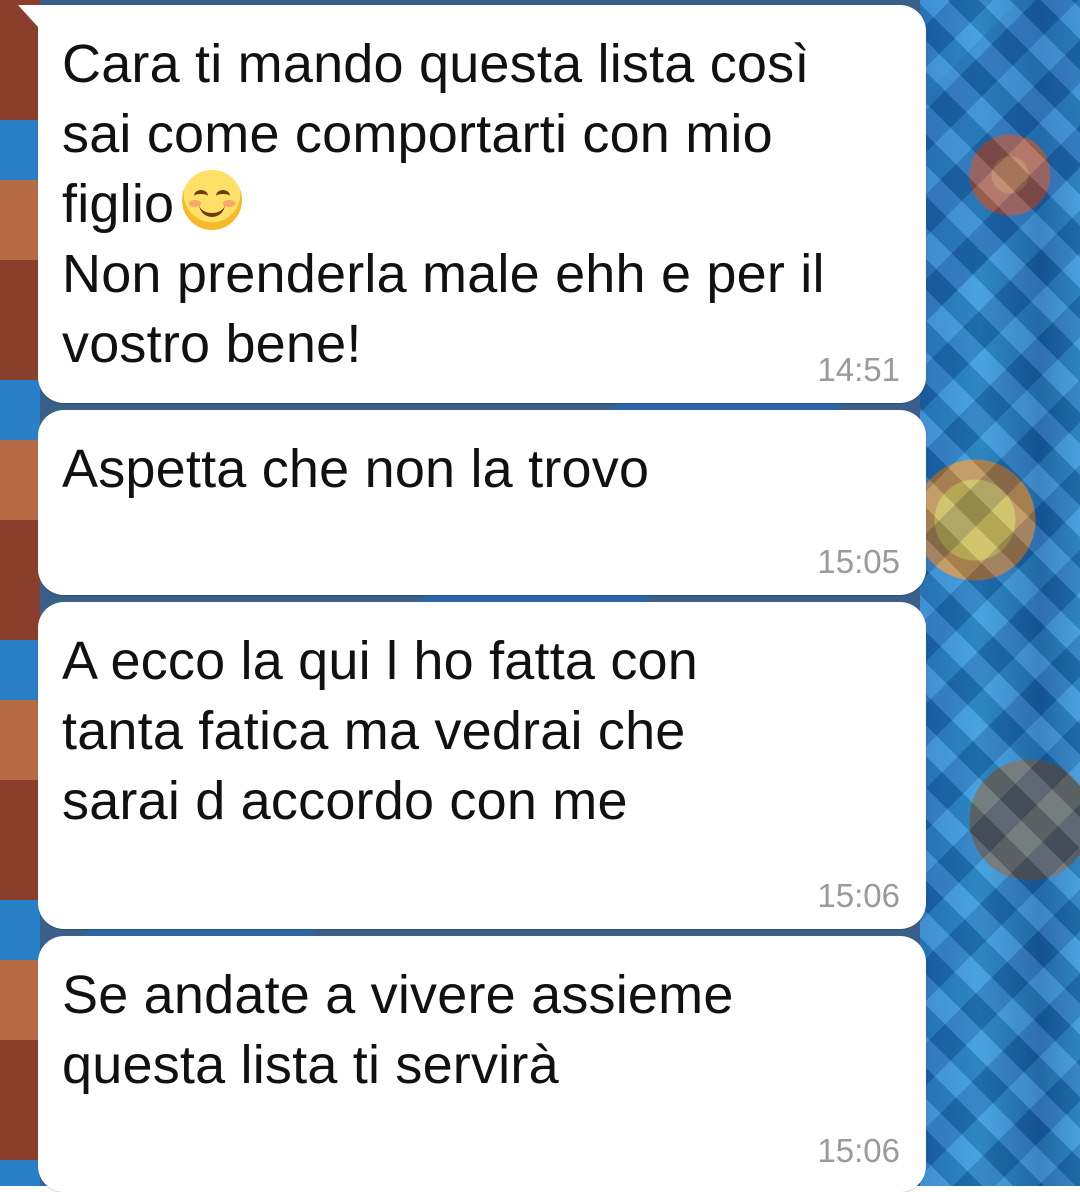  Describe the element at coordinates (858, 369) in the screenshot. I see `message-timestamp: 14:51` at that location.